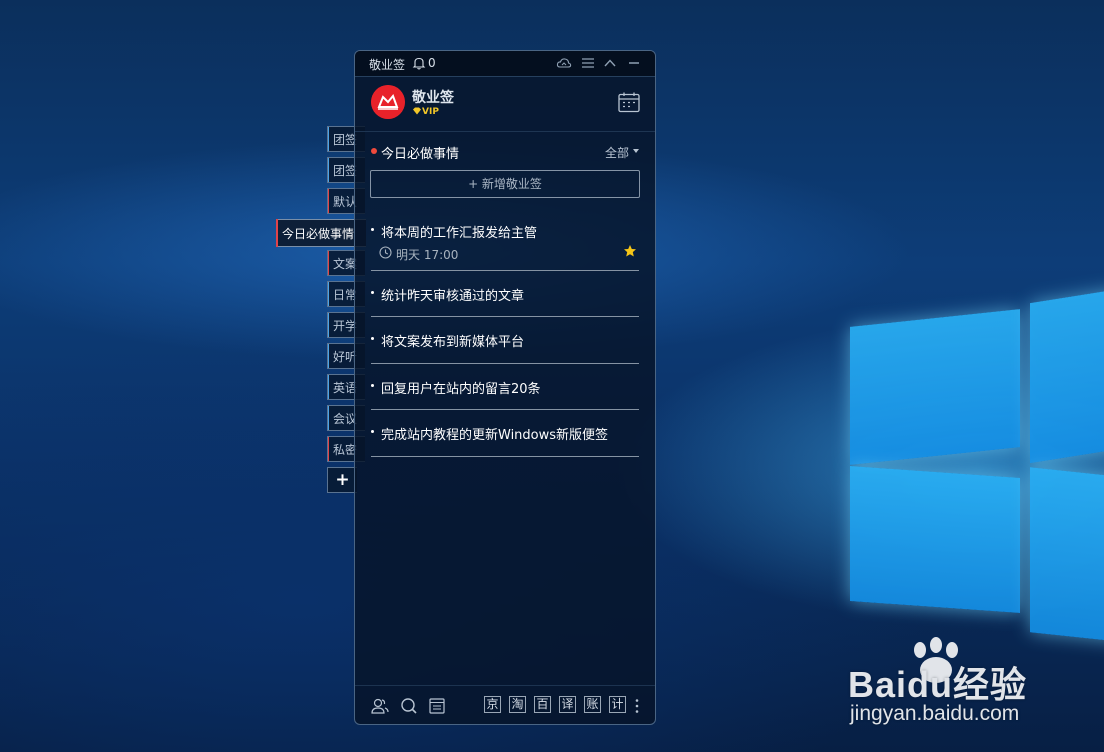 Image resolution: width=1104 pixels, height=752 pixels. What do you see at coordinates (636, 151) in the screenshot?
I see `chevron-down-icon` at bounding box center [636, 151].